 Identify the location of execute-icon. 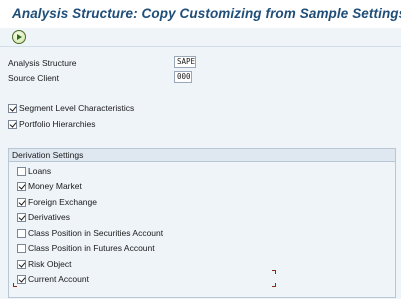
(19, 37).